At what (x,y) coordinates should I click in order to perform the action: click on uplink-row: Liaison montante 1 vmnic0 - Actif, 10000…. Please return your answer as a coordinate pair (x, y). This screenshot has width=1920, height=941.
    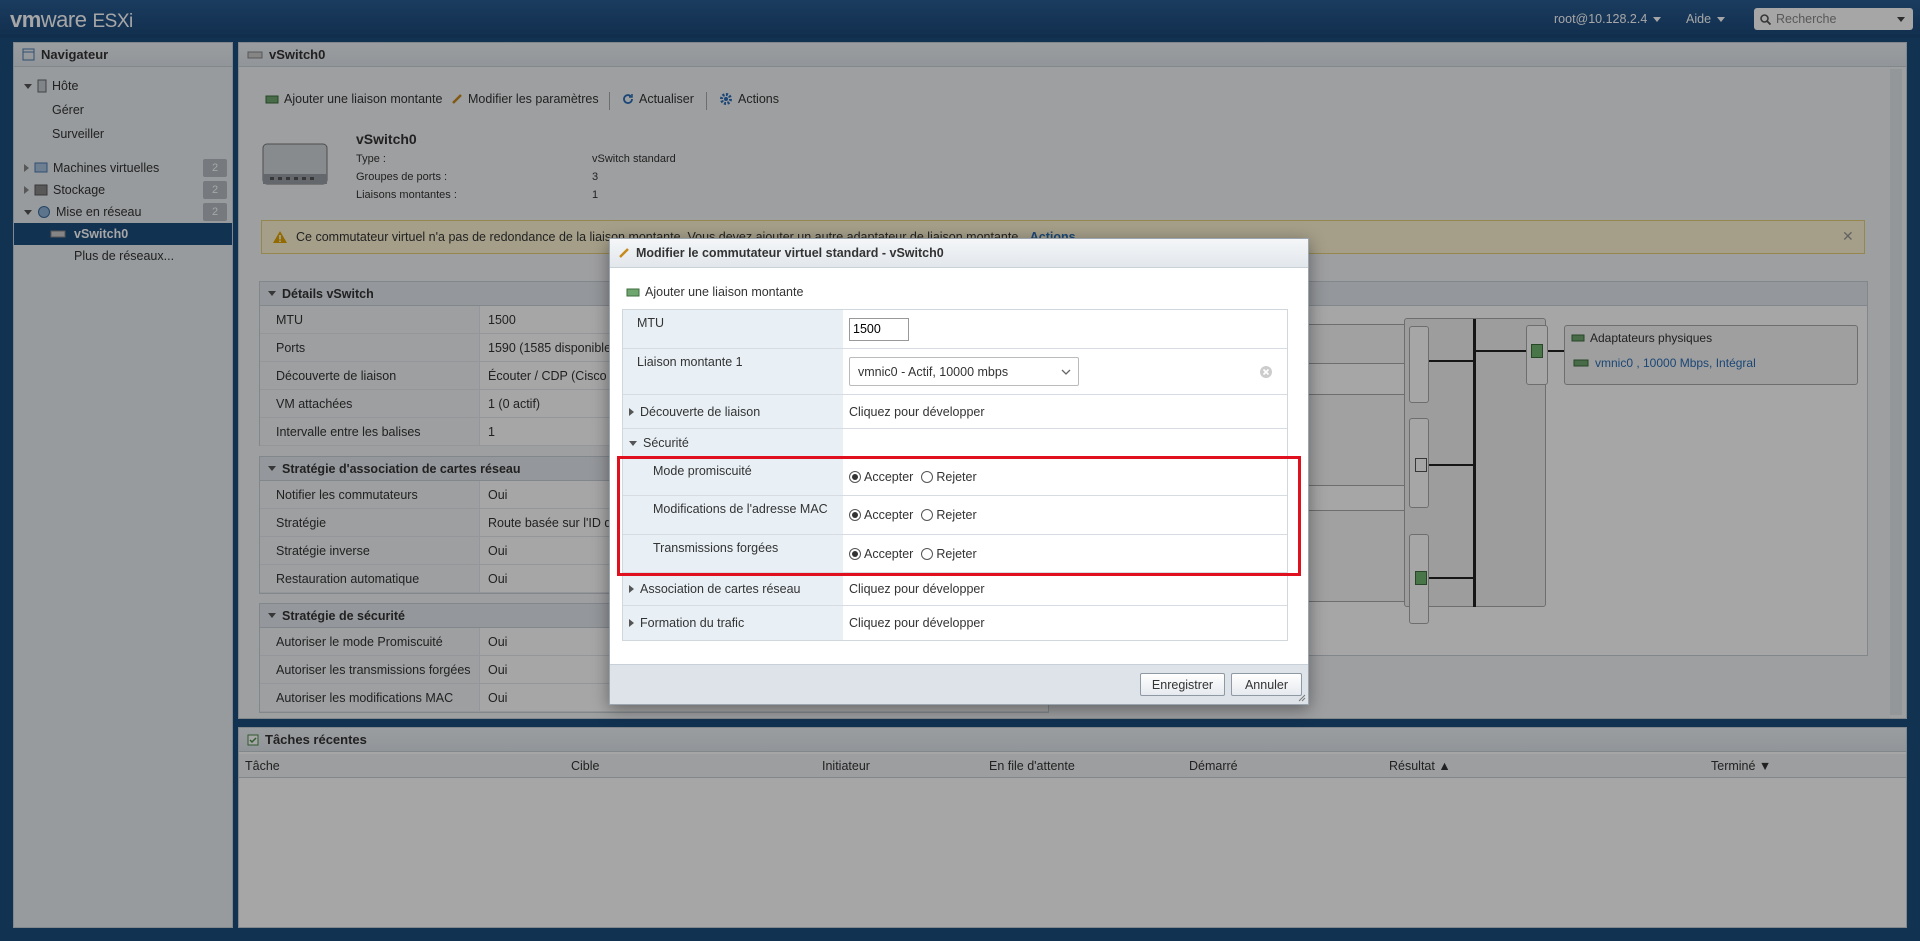
    Looking at the image, I should click on (955, 372).